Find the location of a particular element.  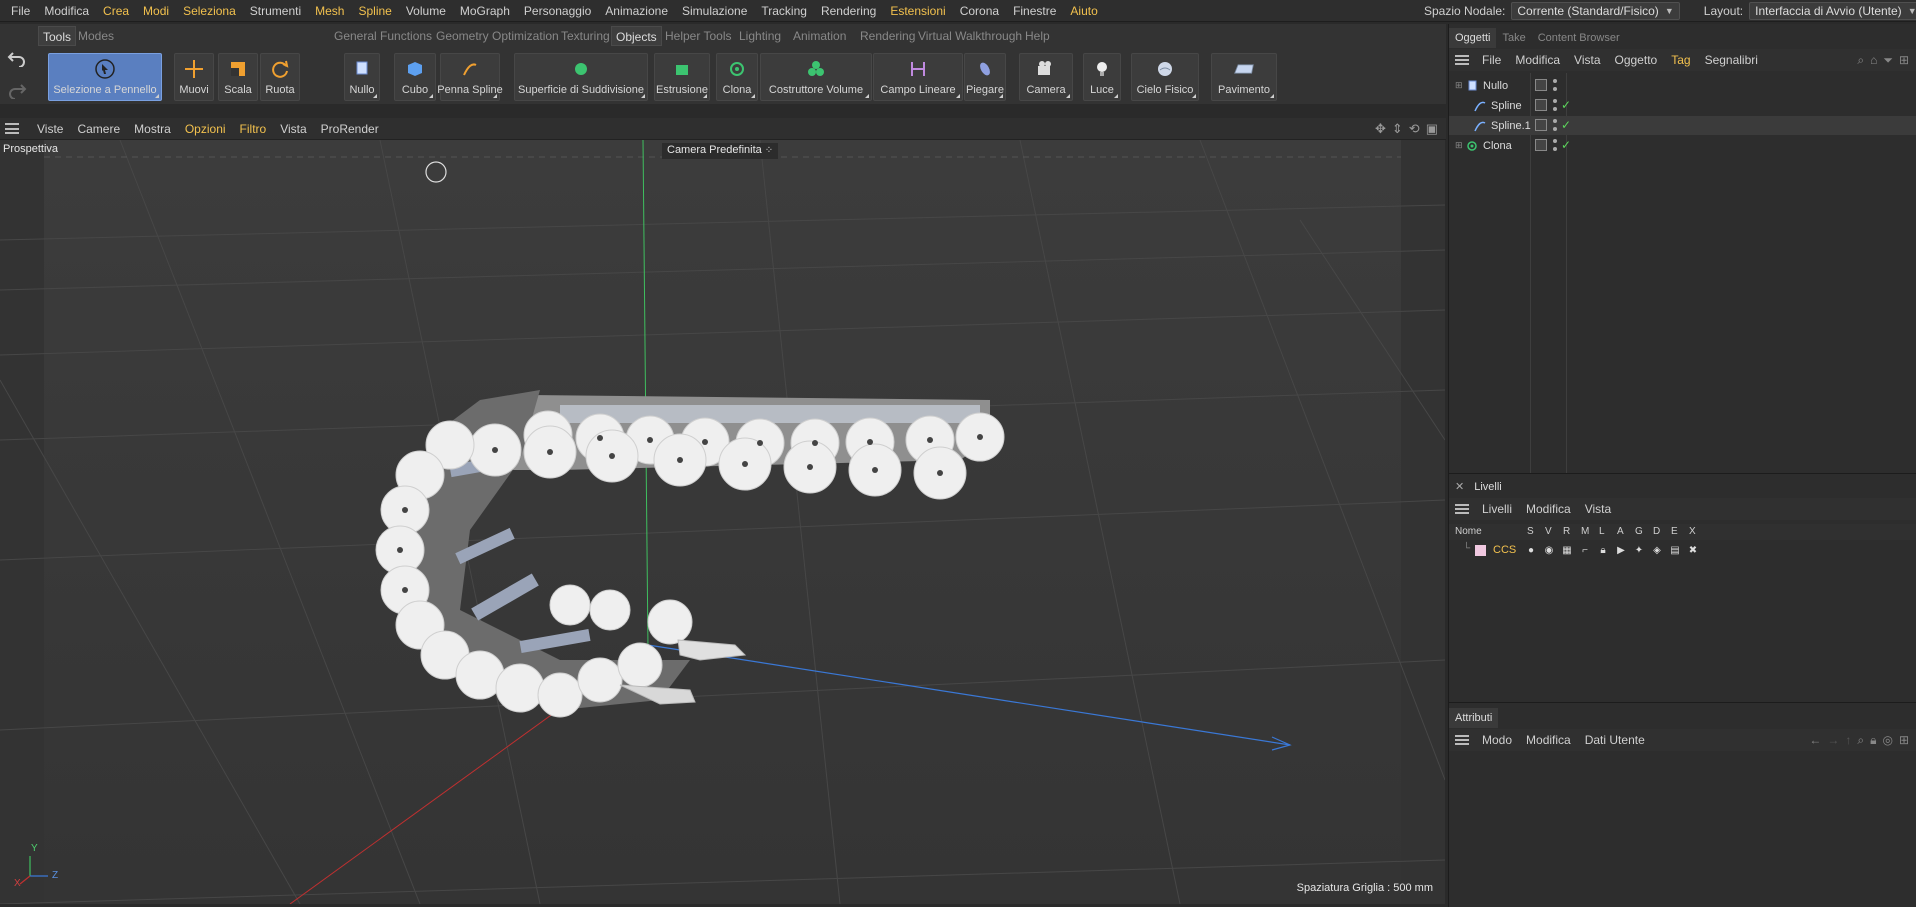

scale-button: Scala is located at coordinates (238, 77).